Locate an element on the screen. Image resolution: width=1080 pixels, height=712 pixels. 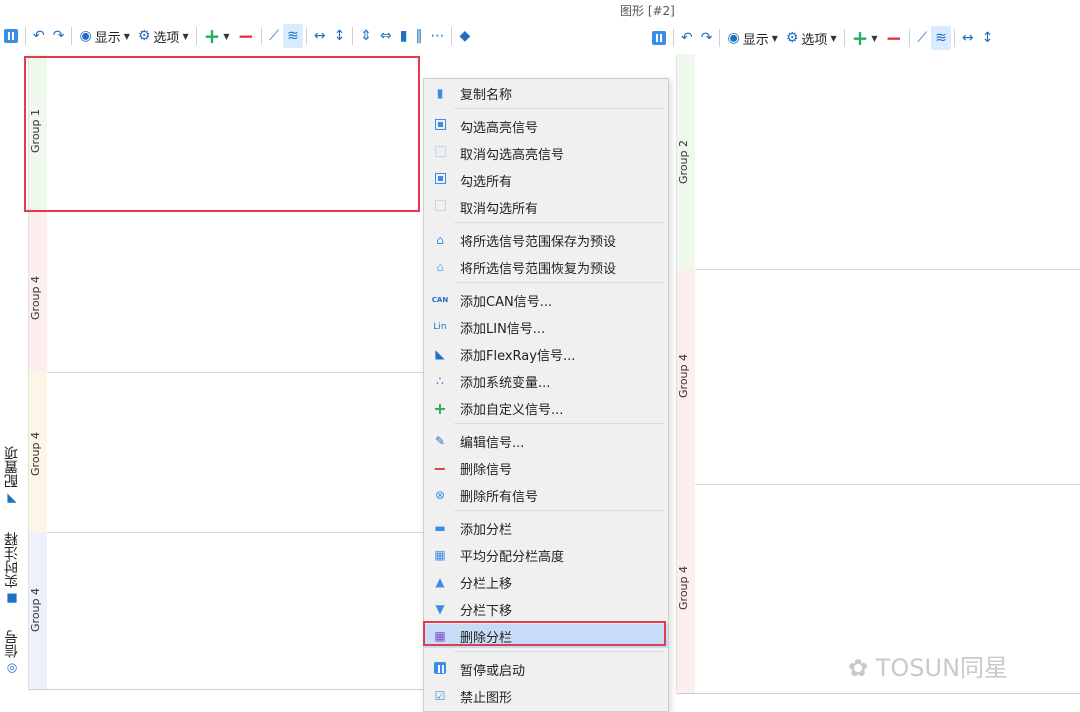
equal-height-icon: ▦ is located at coordinates (440, 555).